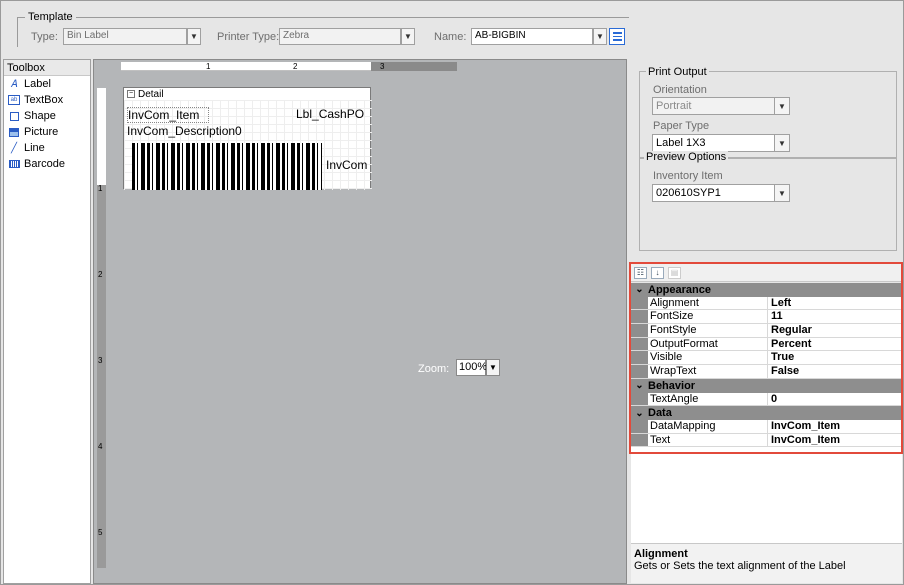 This screenshot has height=585, width=904. I want to click on category-appearance: ⌄ Appearance, so click(766, 290).